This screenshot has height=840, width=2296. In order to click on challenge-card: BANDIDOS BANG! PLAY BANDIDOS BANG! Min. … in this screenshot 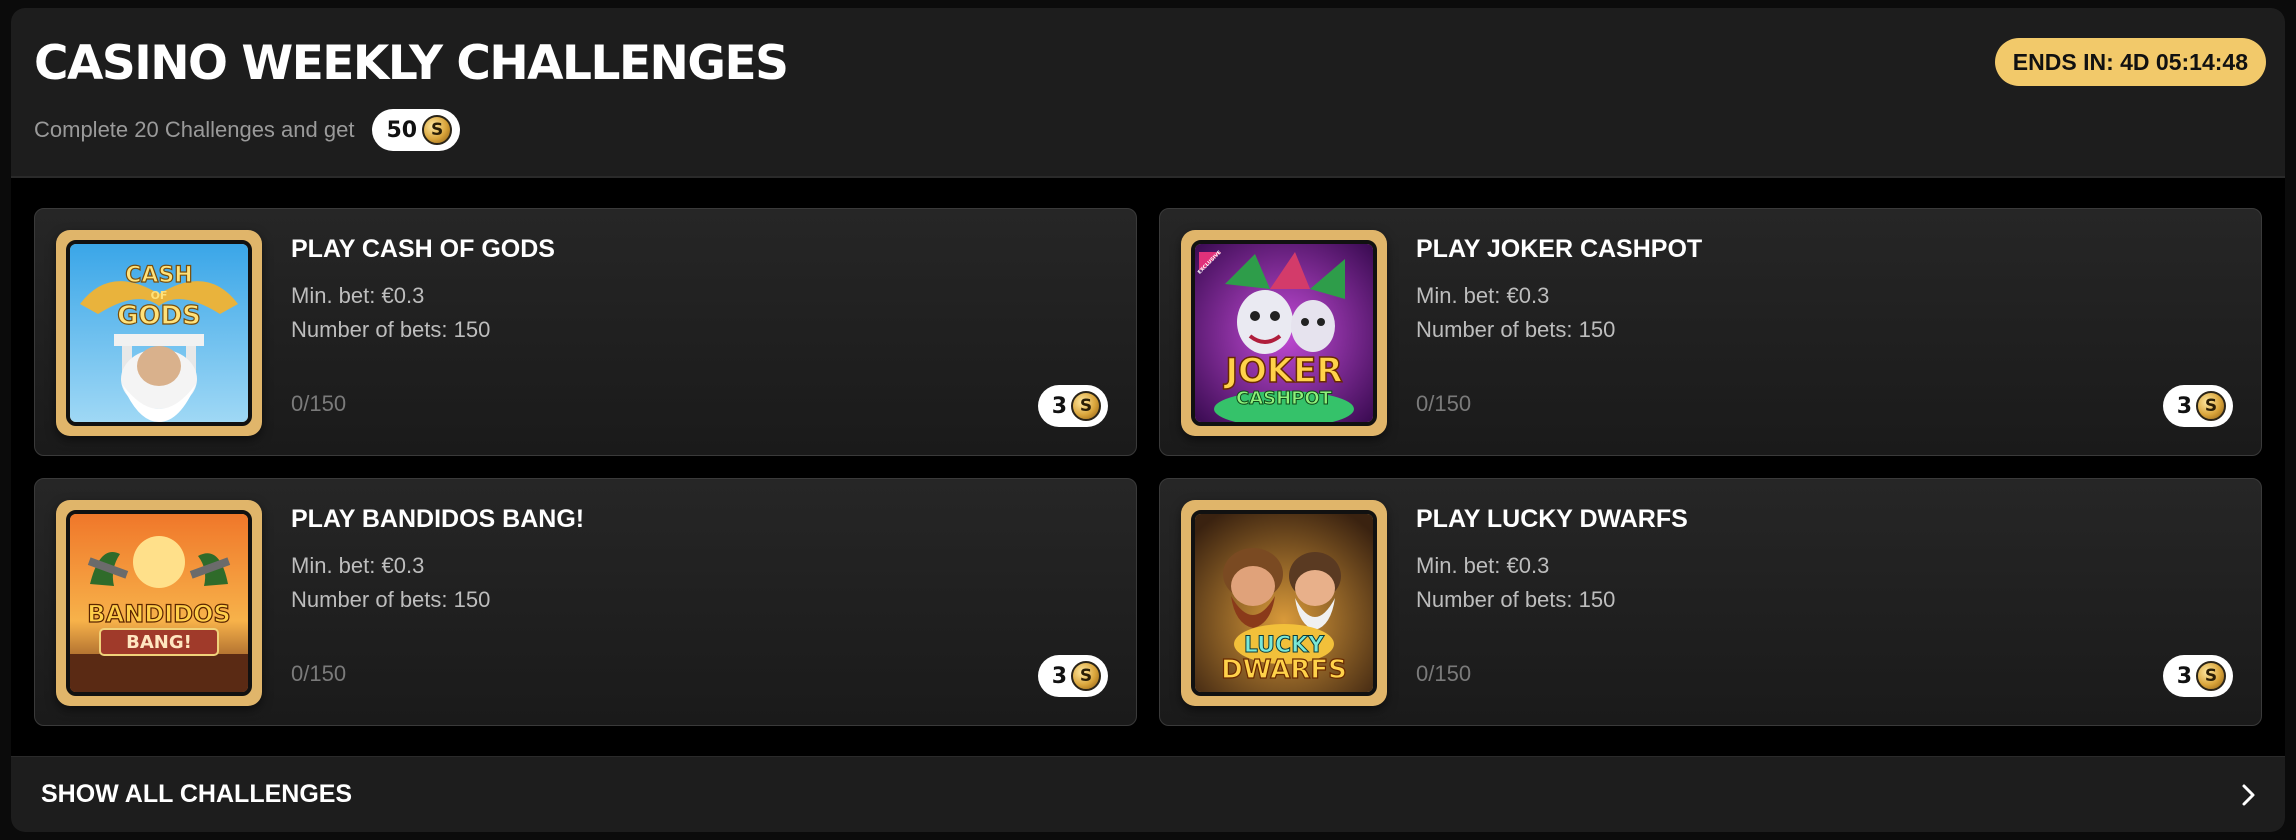, I will do `click(585, 602)`.